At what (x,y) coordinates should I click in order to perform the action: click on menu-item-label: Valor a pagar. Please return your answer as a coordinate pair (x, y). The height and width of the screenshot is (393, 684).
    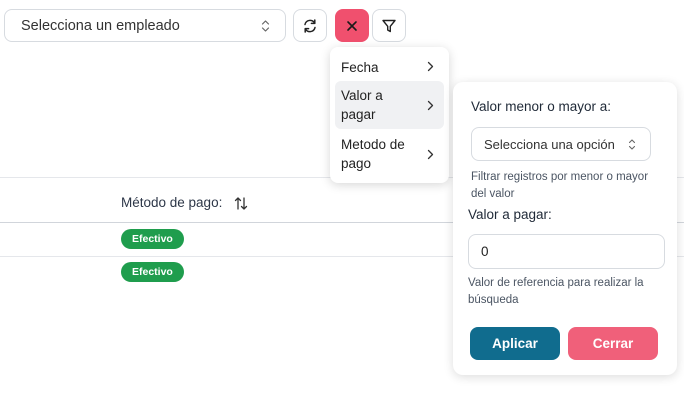
    Looking at the image, I should click on (362, 105).